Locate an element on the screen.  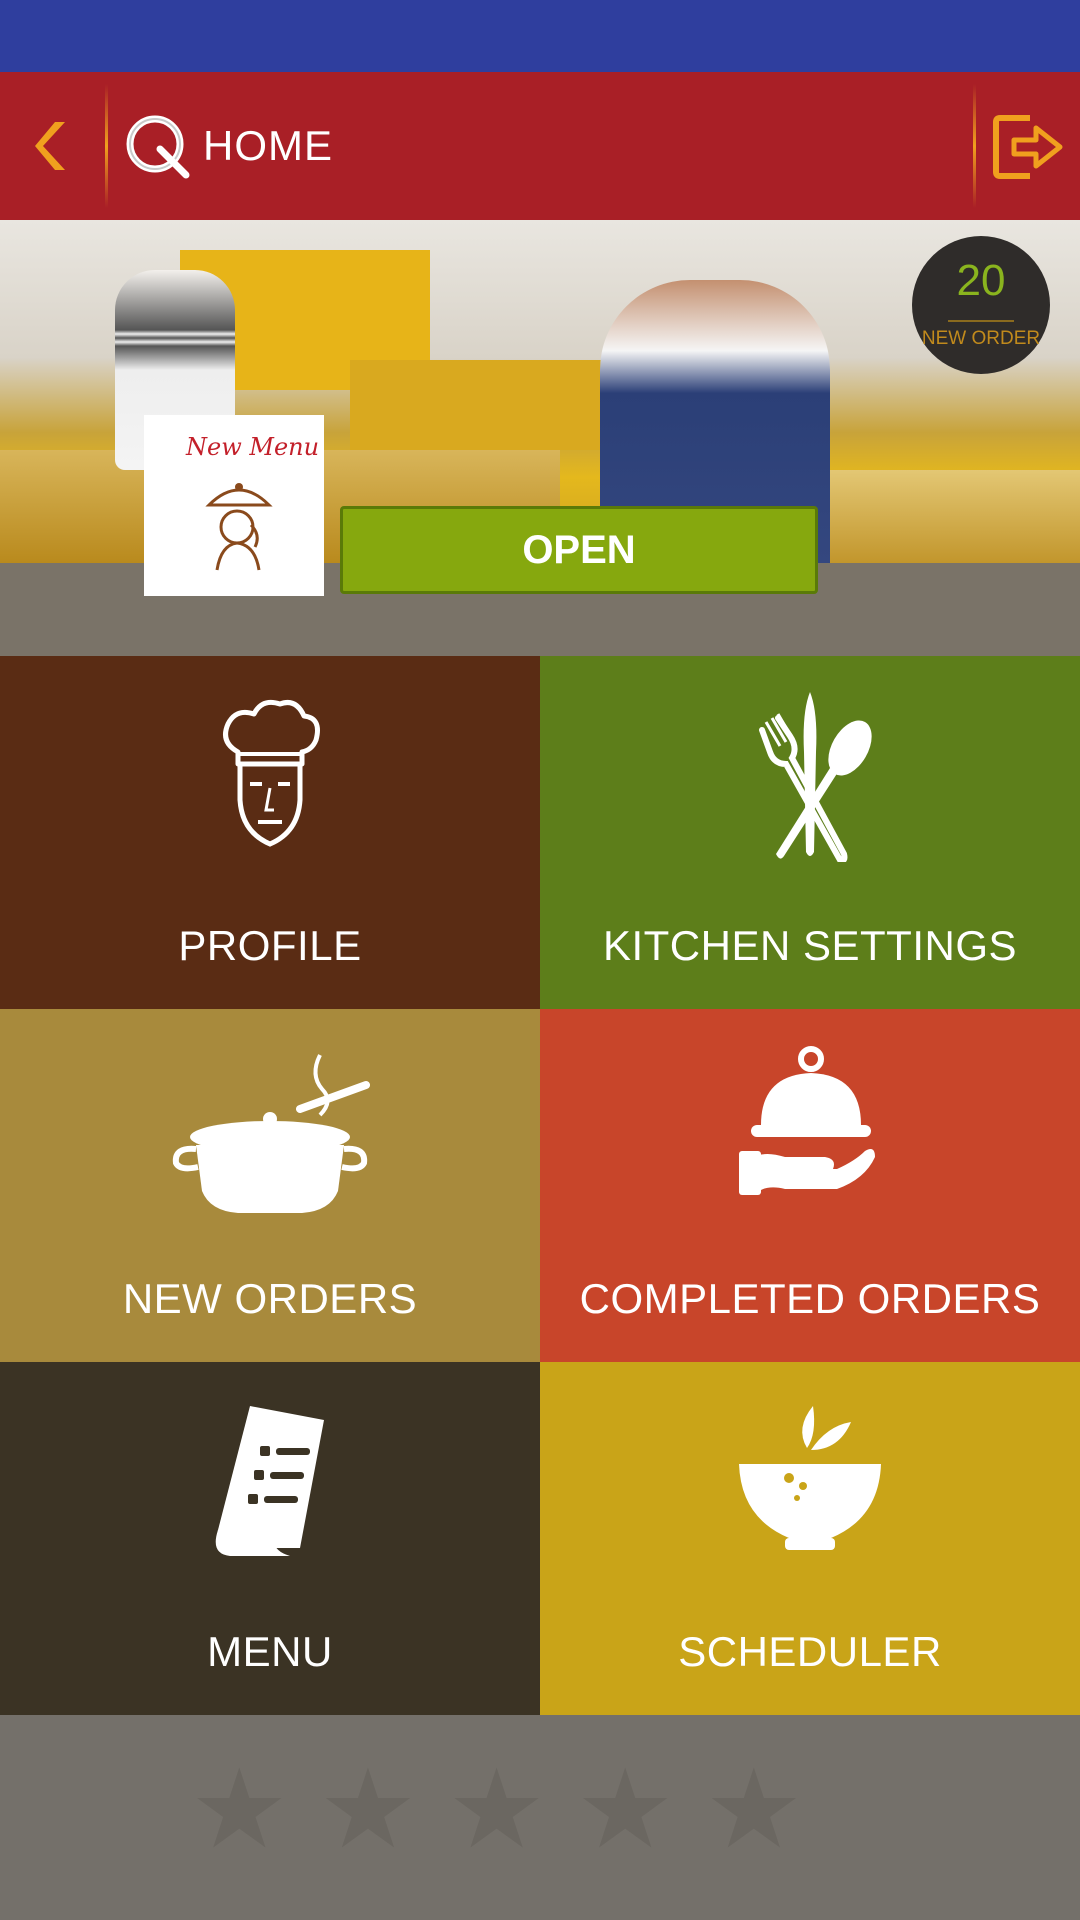
menu-thumbnail: New Menu is located at coordinates (234, 505).